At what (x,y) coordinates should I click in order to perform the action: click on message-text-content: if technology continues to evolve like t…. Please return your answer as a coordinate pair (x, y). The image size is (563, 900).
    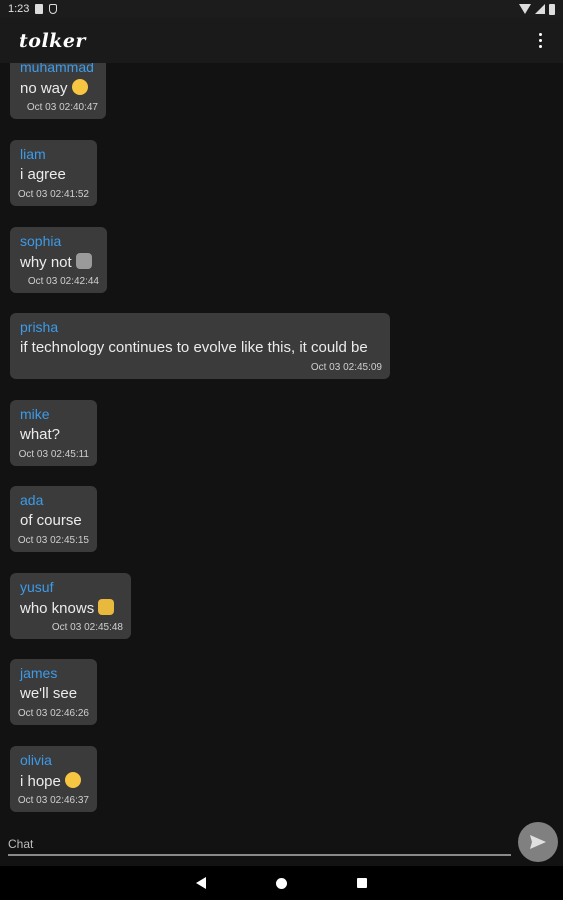
    Looking at the image, I should click on (194, 347).